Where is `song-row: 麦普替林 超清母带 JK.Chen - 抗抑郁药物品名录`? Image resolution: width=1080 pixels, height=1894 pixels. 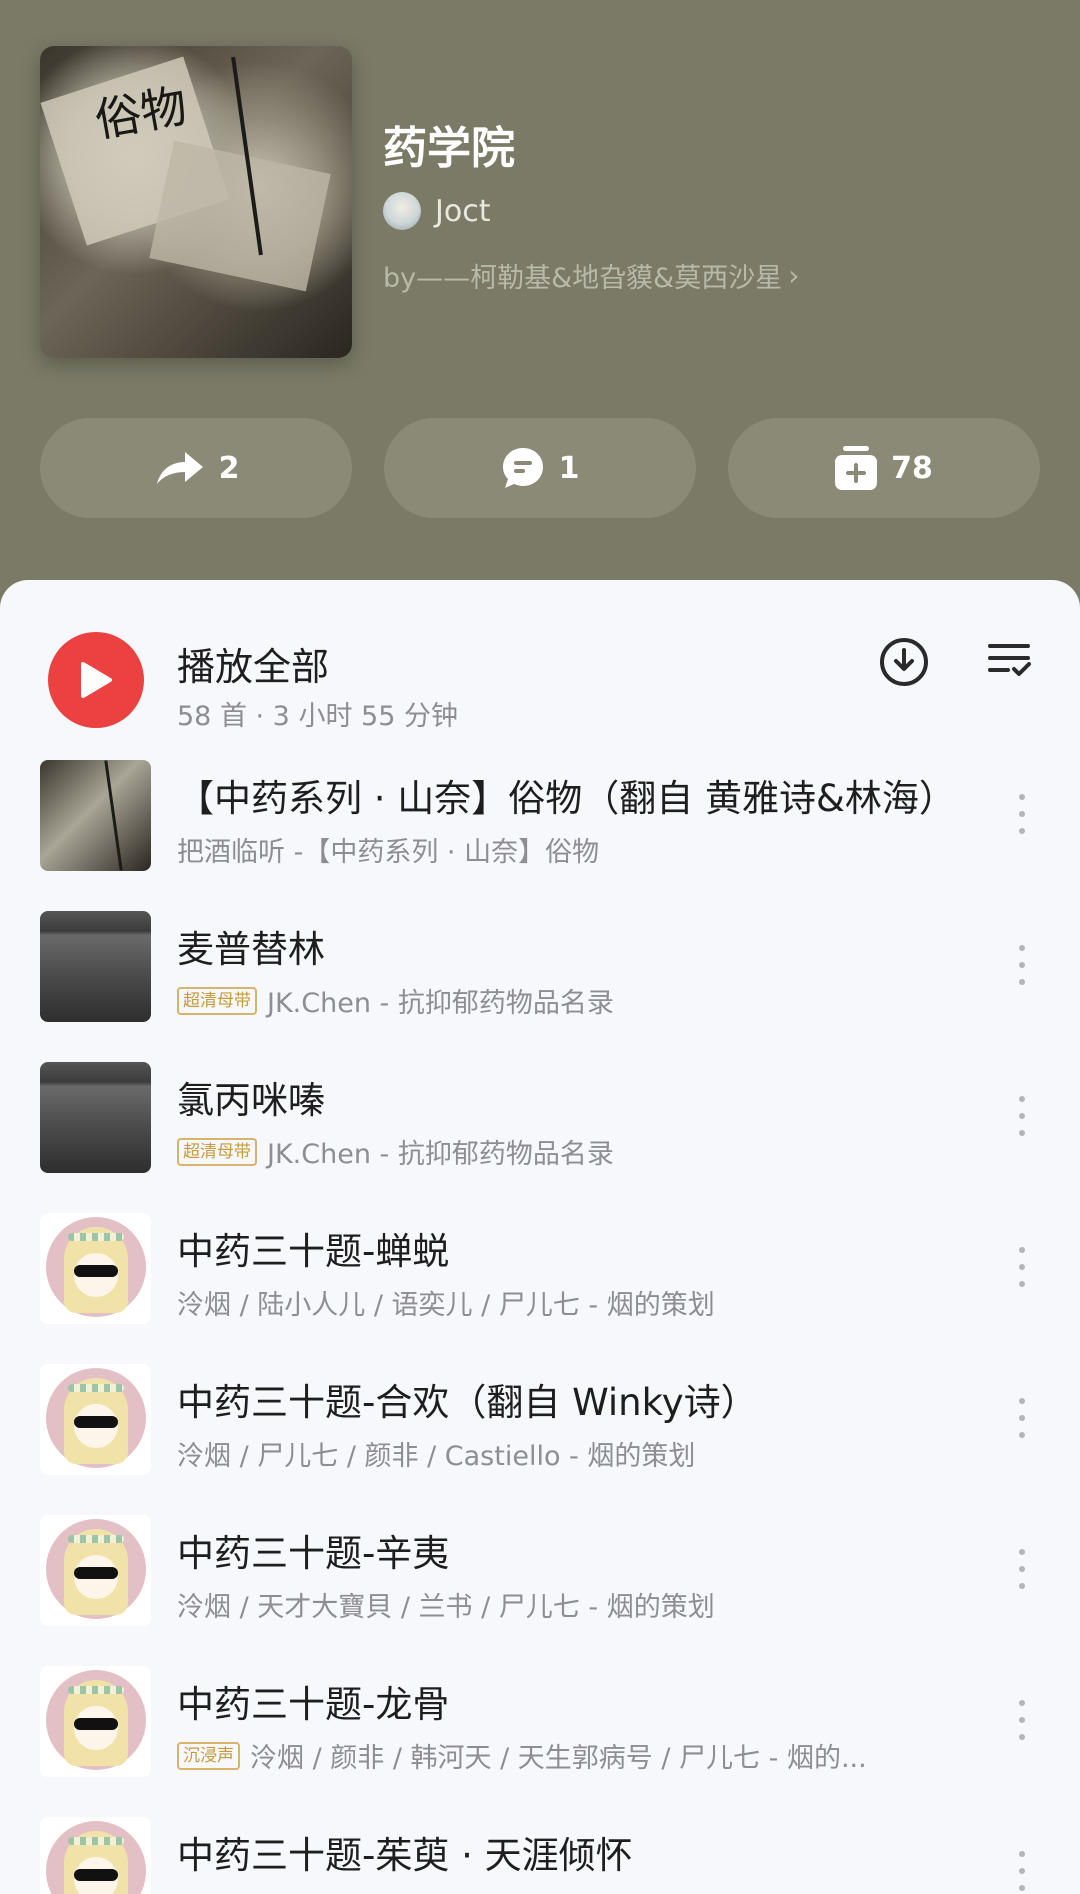 song-row: 麦普替林 超清母带 JK.Chen - 抗抑郁药物品名录 is located at coordinates (540, 984).